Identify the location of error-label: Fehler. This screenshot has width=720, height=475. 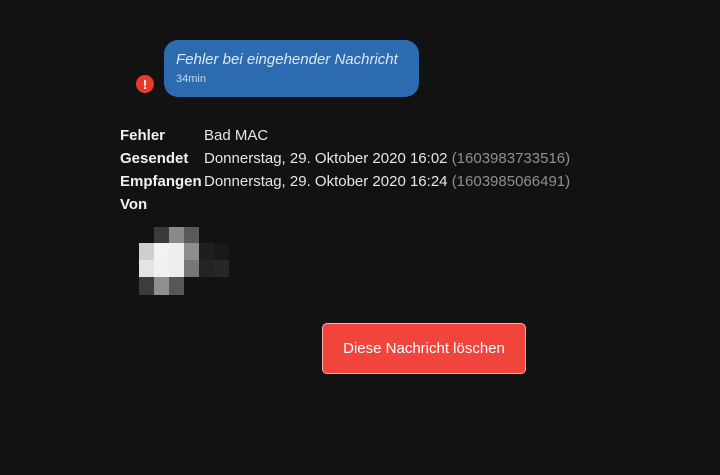
(143, 135).